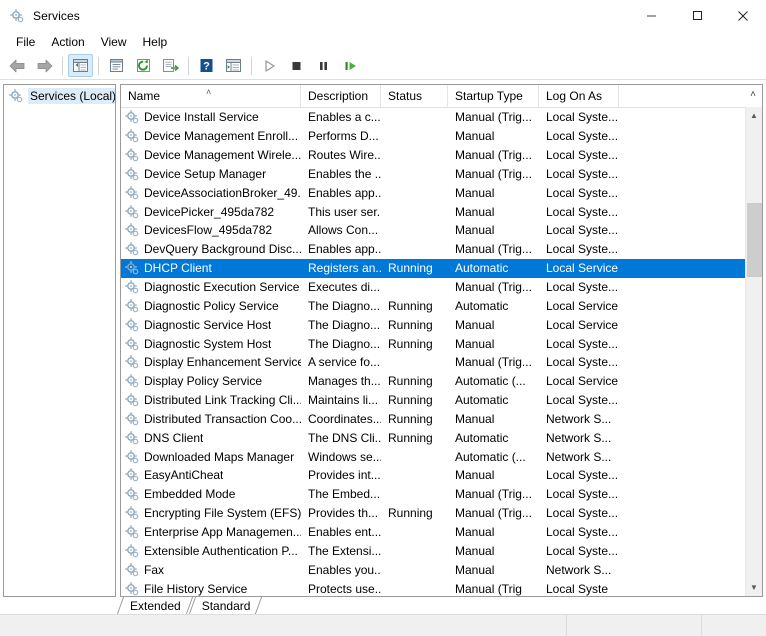 The width and height of the screenshot is (766, 636). What do you see at coordinates (211, 96) in the screenshot?
I see `column-header-name: Name ˄` at bounding box center [211, 96].